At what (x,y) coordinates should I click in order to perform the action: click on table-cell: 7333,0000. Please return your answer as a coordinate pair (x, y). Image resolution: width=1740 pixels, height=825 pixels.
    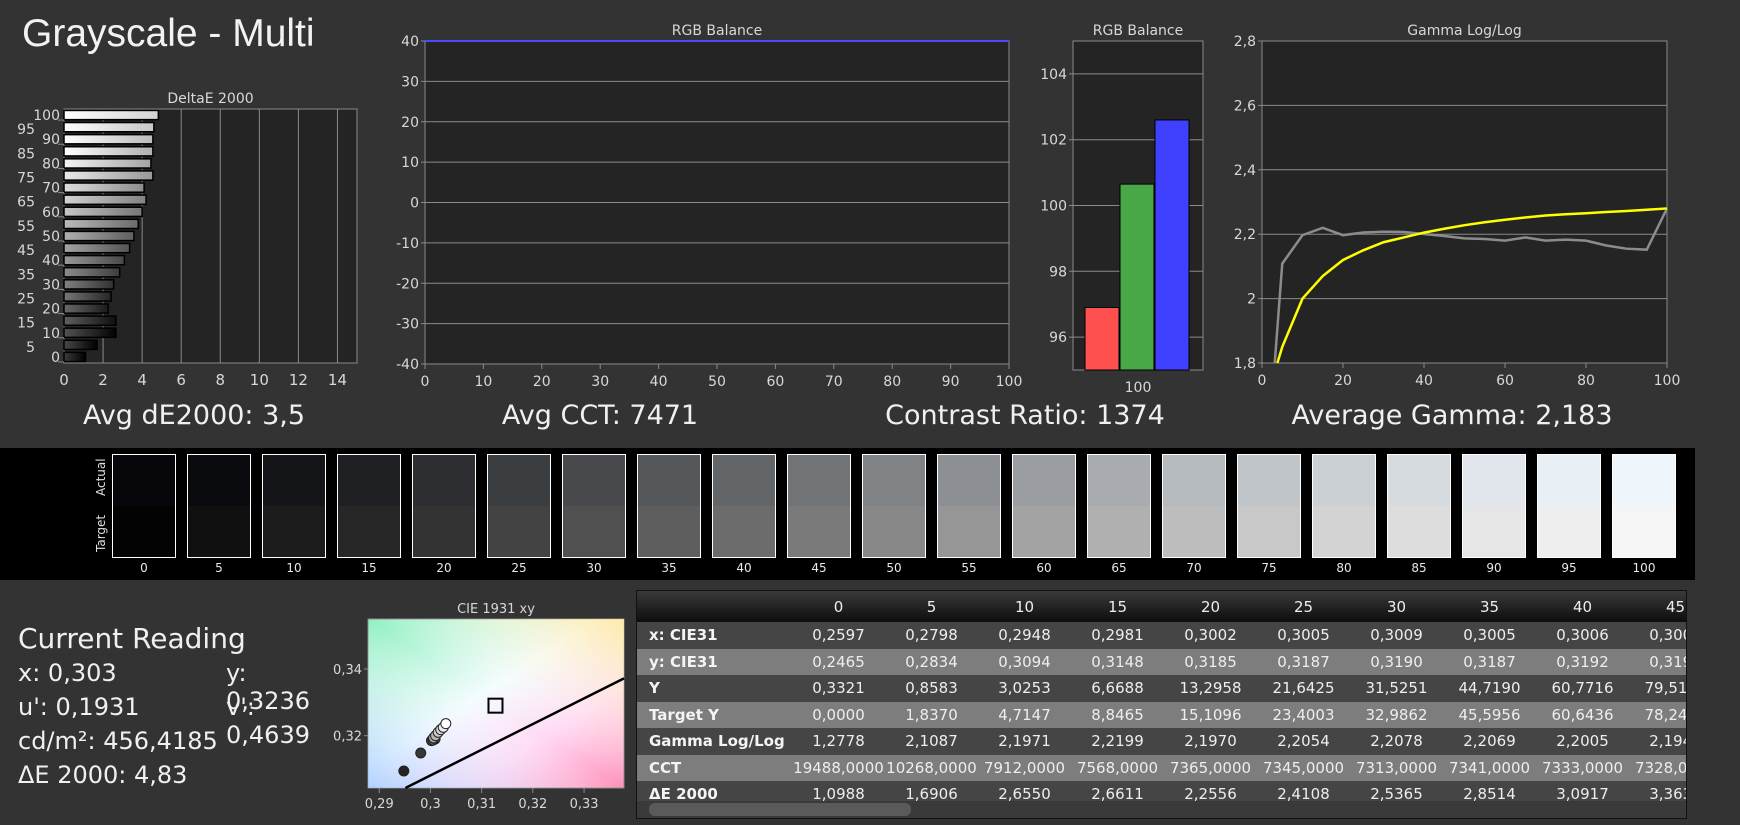
    Looking at the image, I should click on (1582, 767).